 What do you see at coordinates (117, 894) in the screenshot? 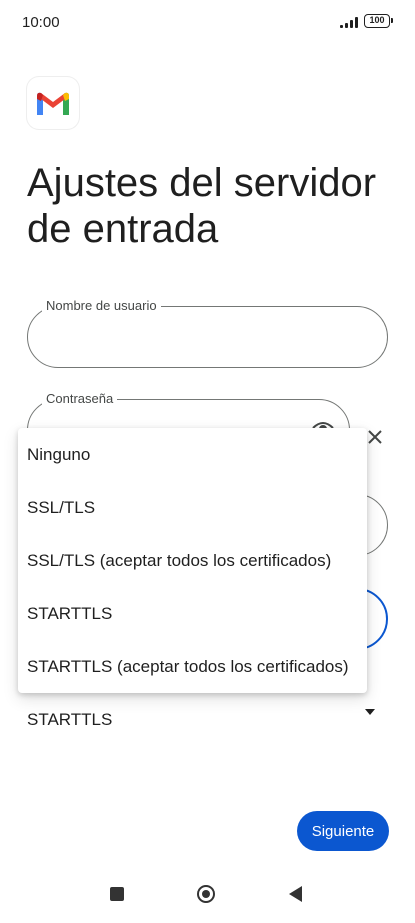
I see `recent-apps-icon` at bounding box center [117, 894].